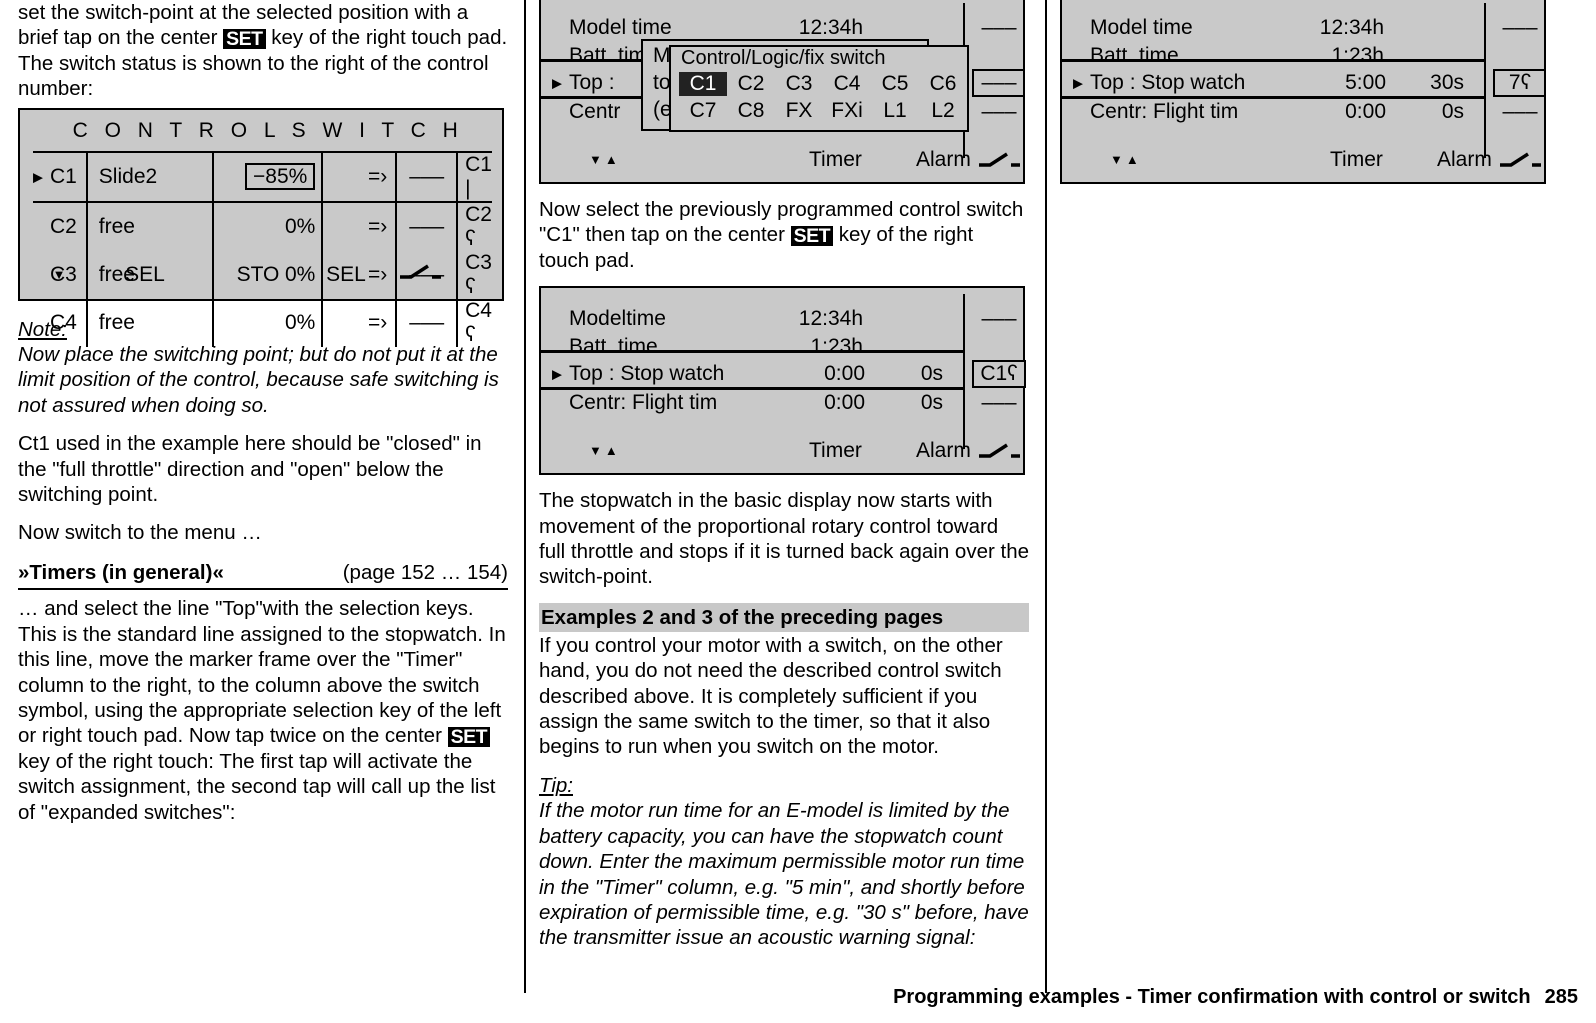 The image size is (1596, 1023). Describe the element at coordinates (360, 322) in the screenshot. I see `row-arrow-icon: =›` at that location.